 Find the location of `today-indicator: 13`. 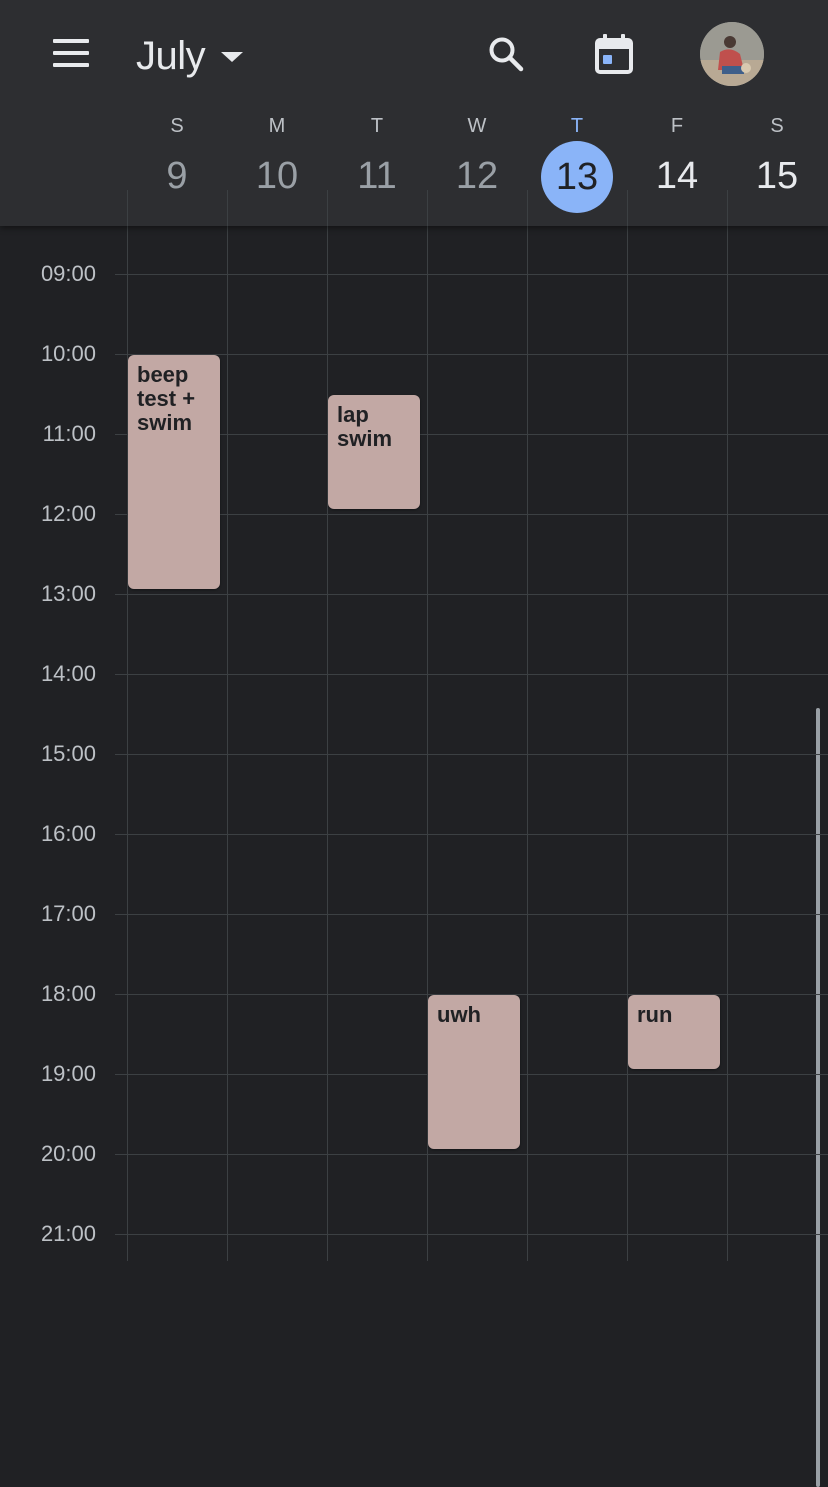

today-indicator: 13 is located at coordinates (577, 177).